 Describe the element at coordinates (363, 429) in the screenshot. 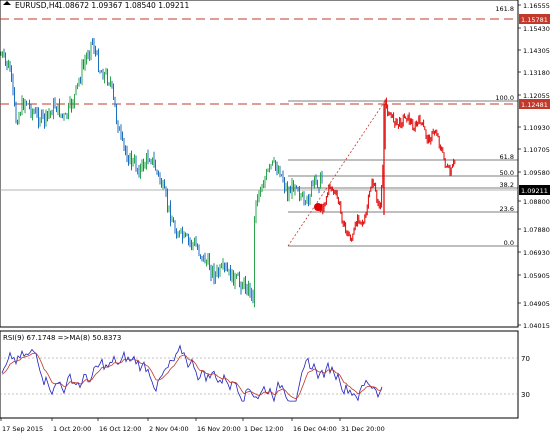

I see `time-tick-label: 31 Dec 20:00` at that location.